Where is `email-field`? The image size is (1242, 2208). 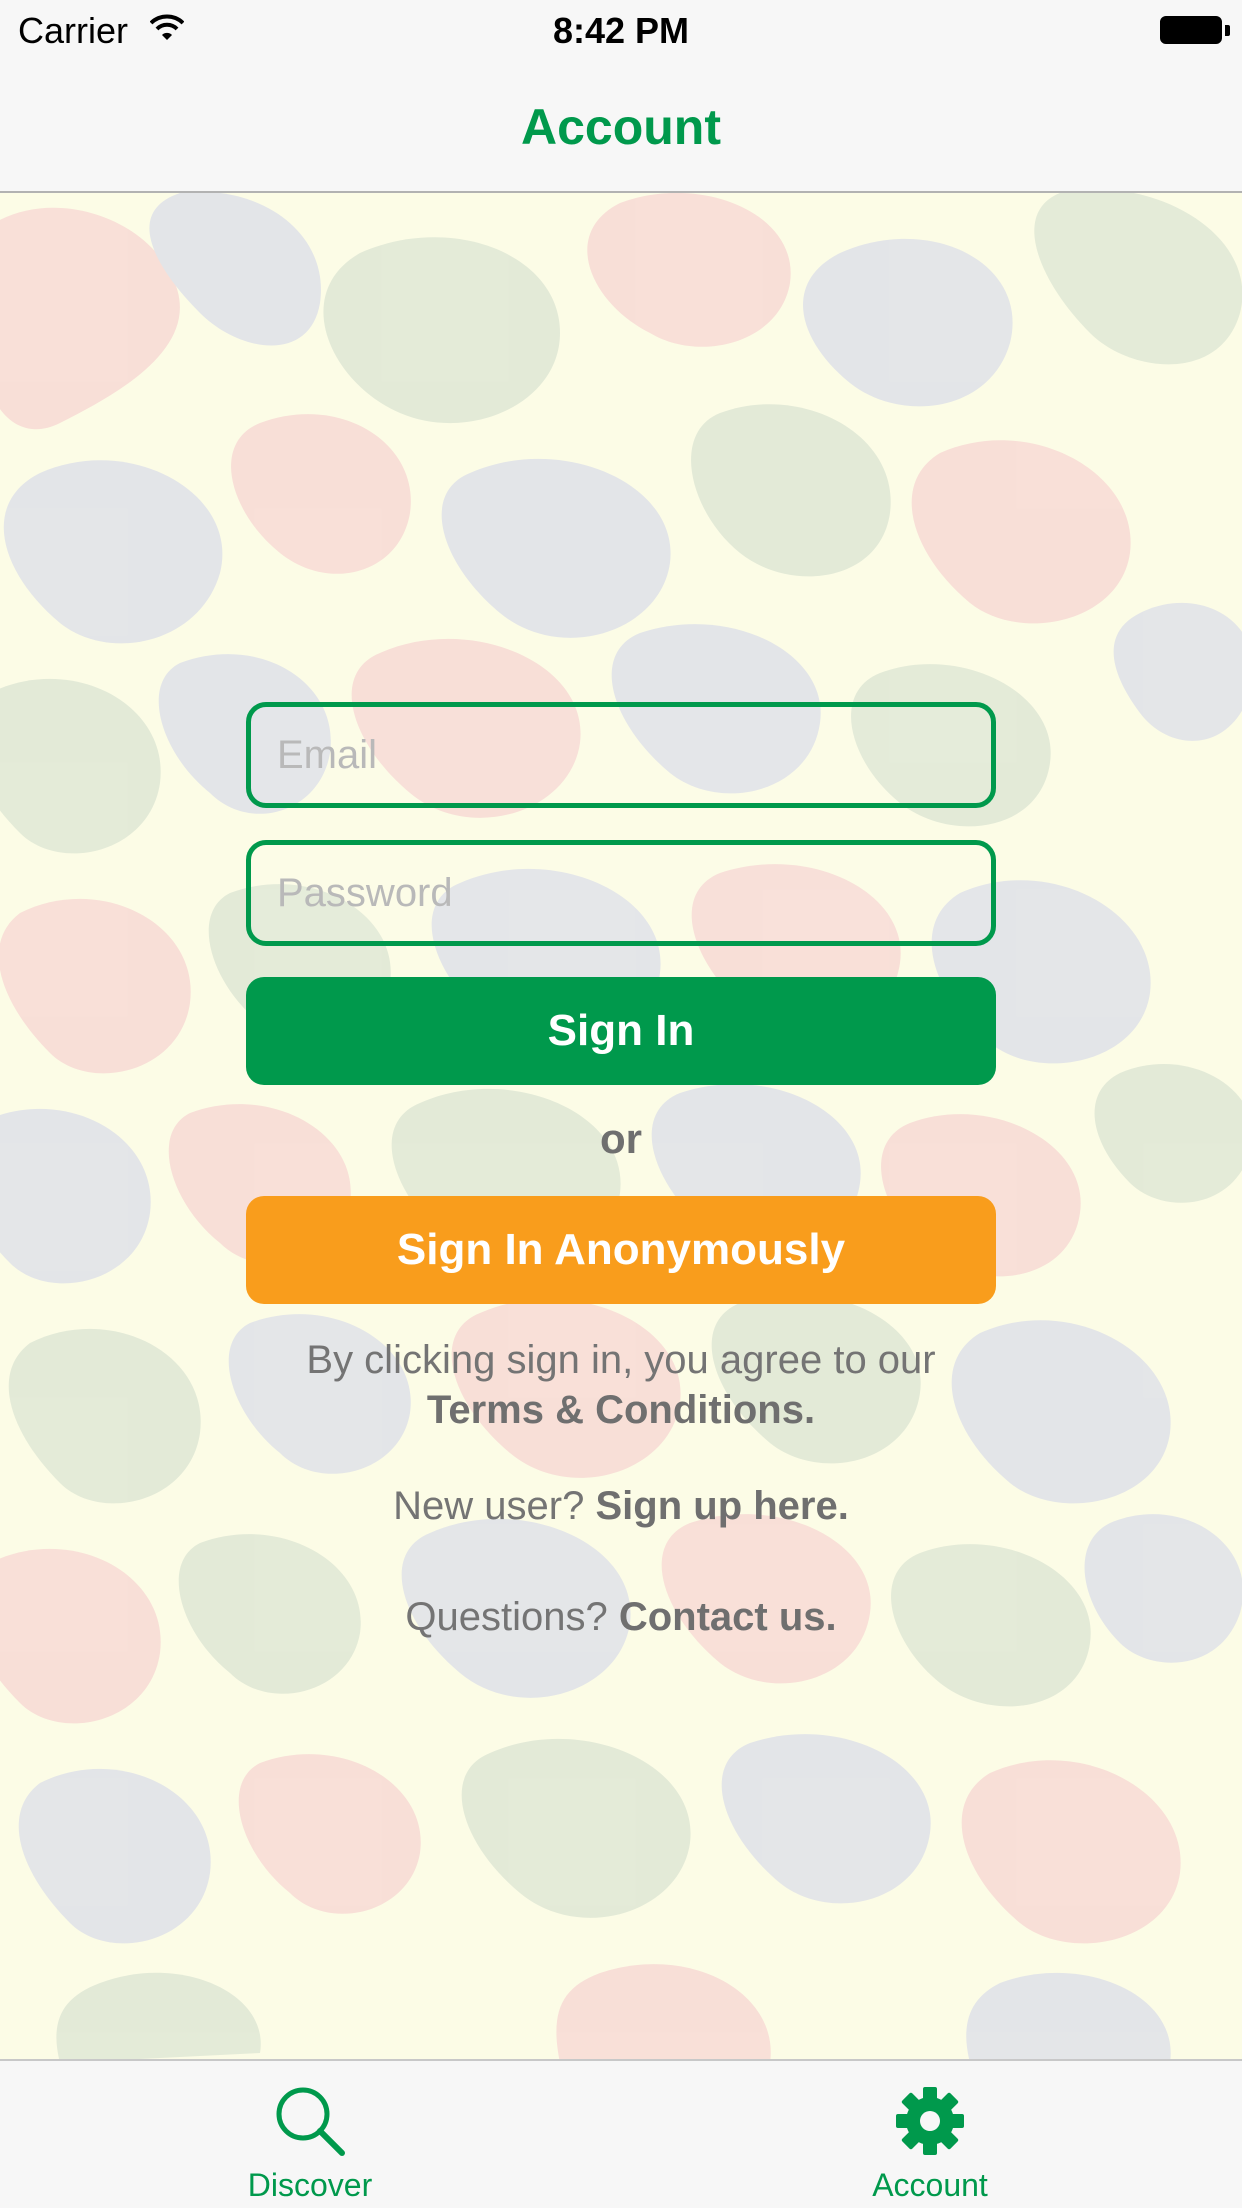 email-field is located at coordinates (621, 755).